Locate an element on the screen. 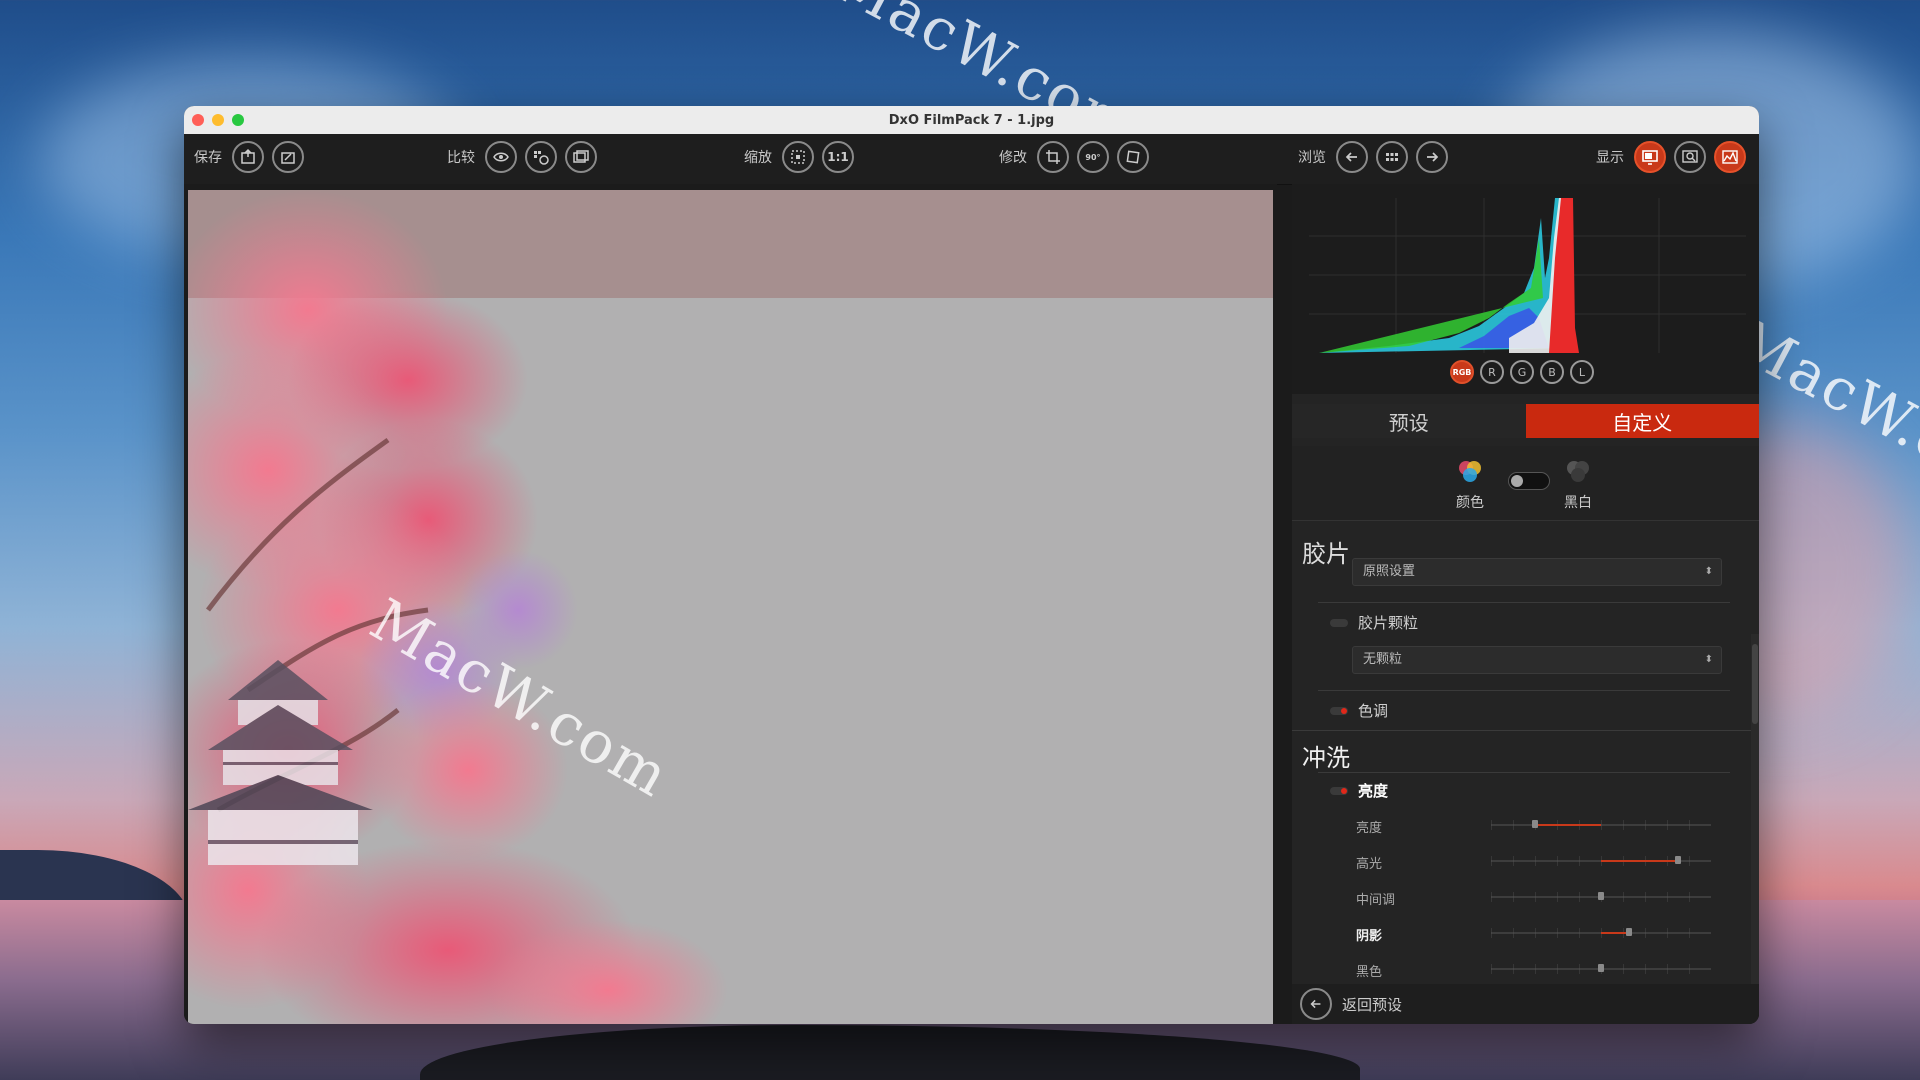  magnifier-icon is located at coordinates (1690, 156).